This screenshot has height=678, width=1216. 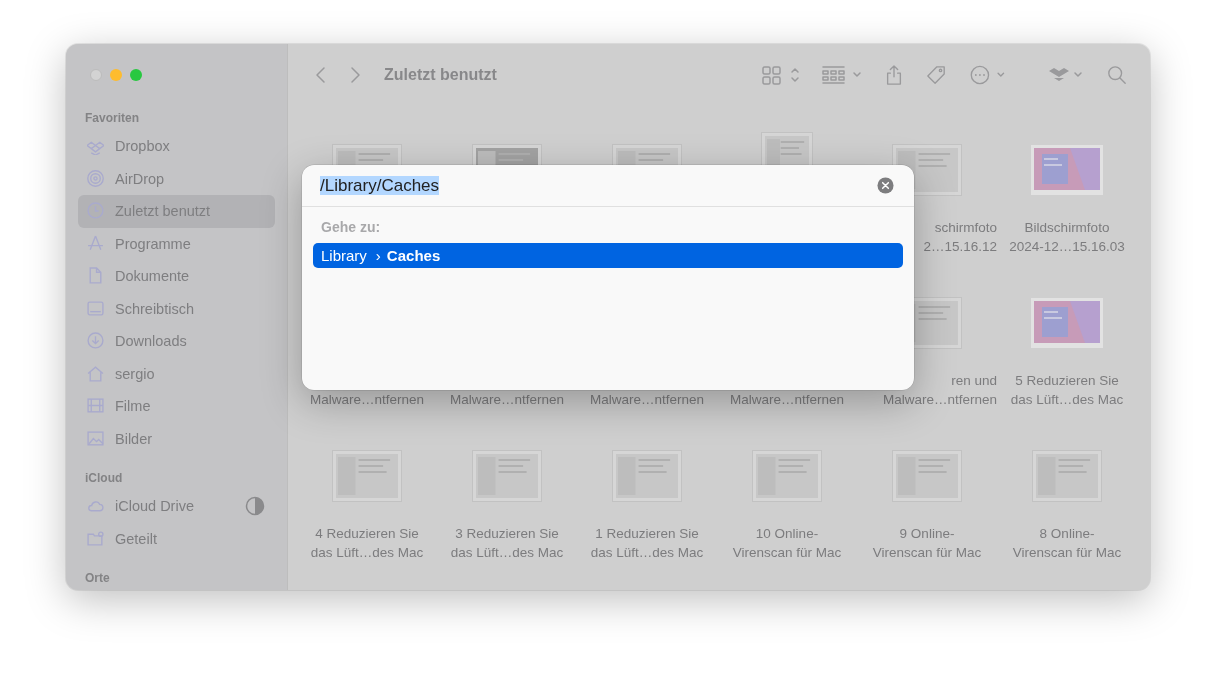 I want to click on section-label: Gehe zu:, so click(x=351, y=227).